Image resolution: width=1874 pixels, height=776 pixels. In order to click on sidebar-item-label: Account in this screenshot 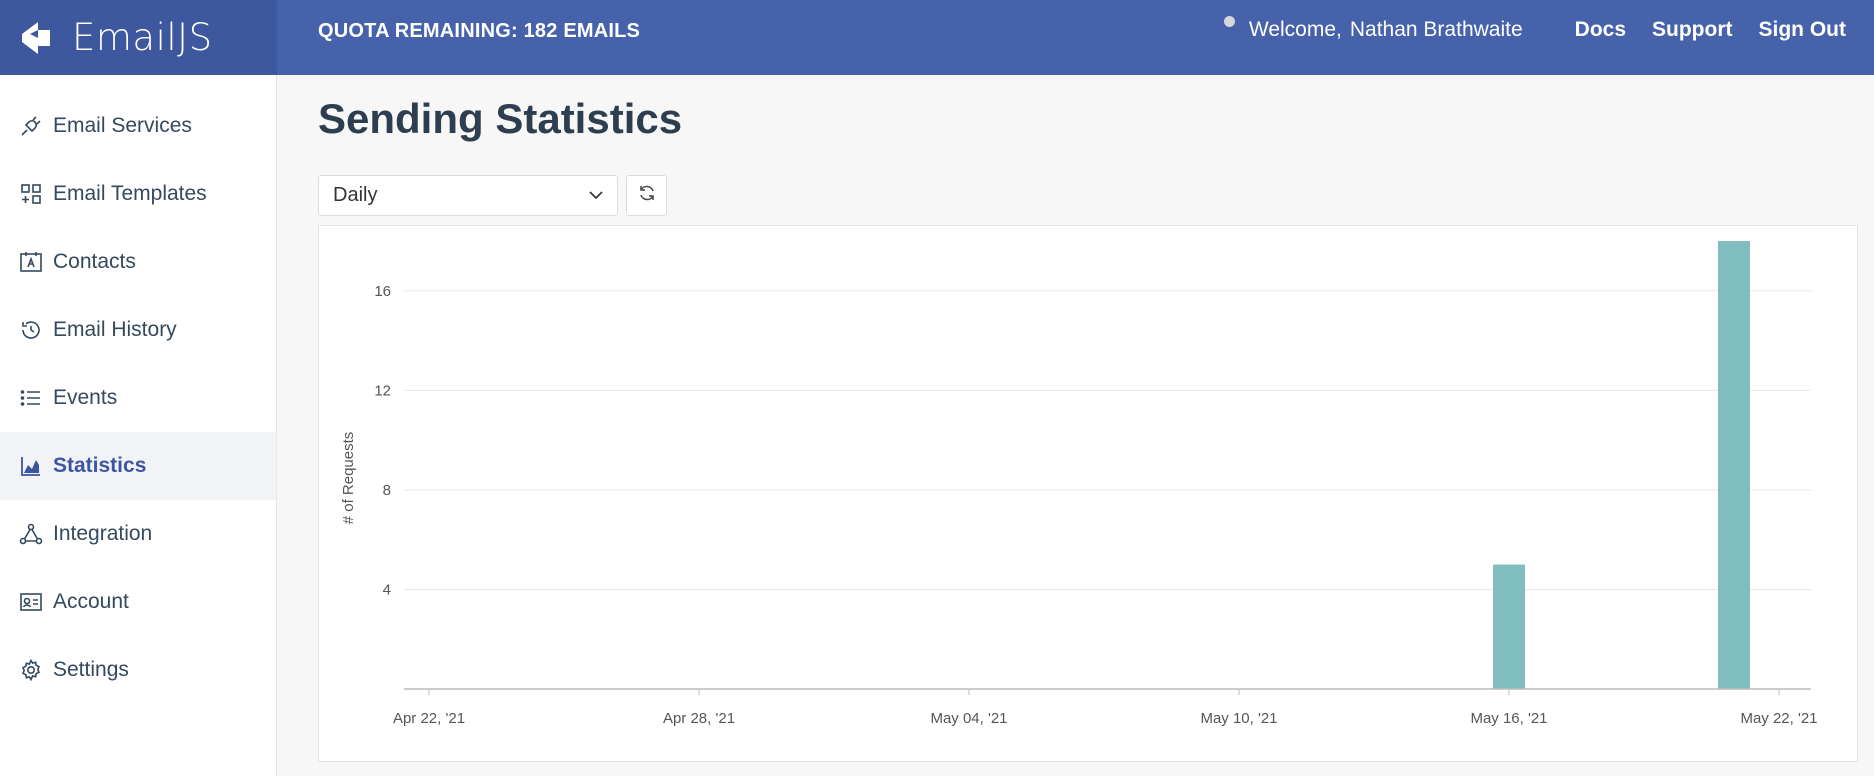, I will do `click(91, 601)`.